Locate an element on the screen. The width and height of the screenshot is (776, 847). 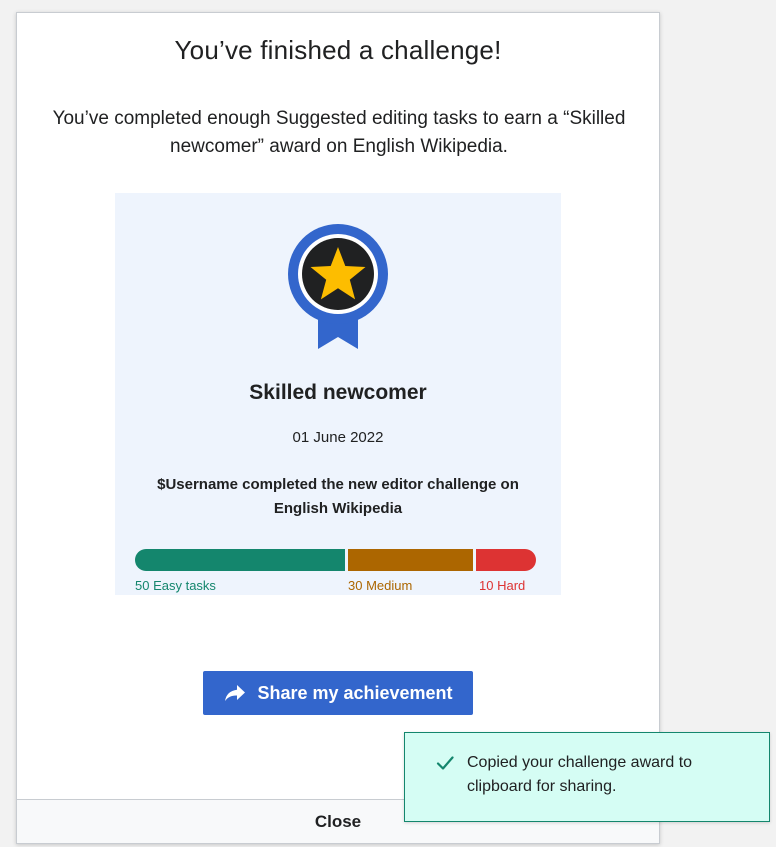
share-achievement-button: Share my achievement is located at coordinates (338, 693).